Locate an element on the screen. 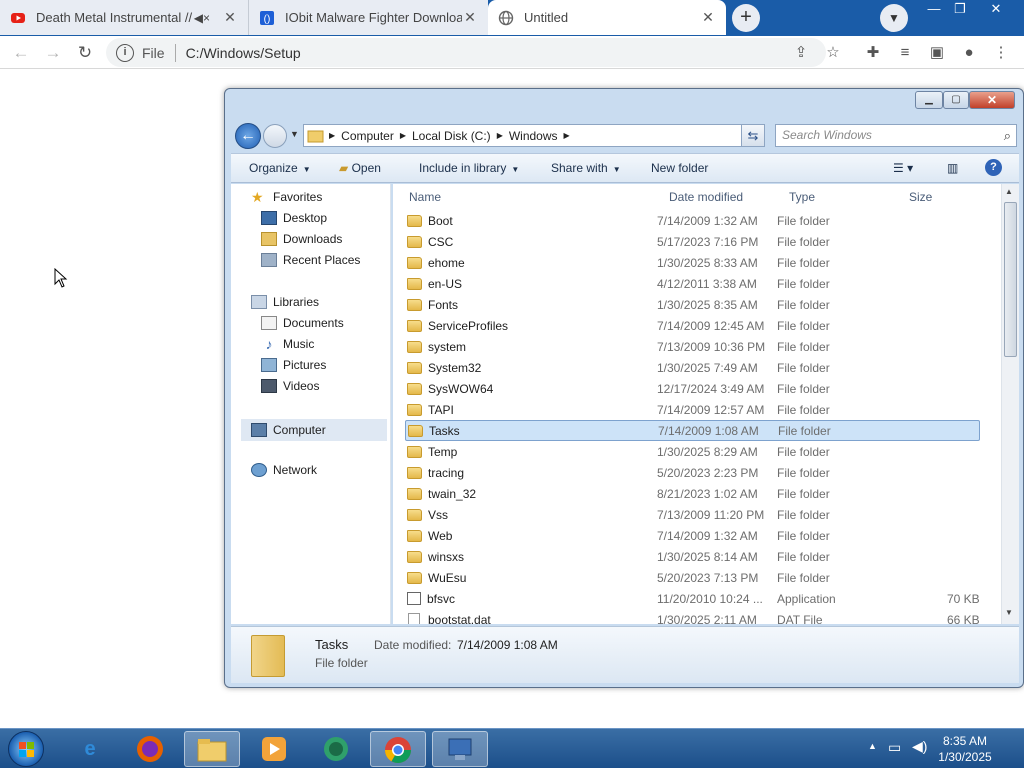 The height and width of the screenshot is (768, 1024). new-folder-button: New folder is located at coordinates (679, 168).